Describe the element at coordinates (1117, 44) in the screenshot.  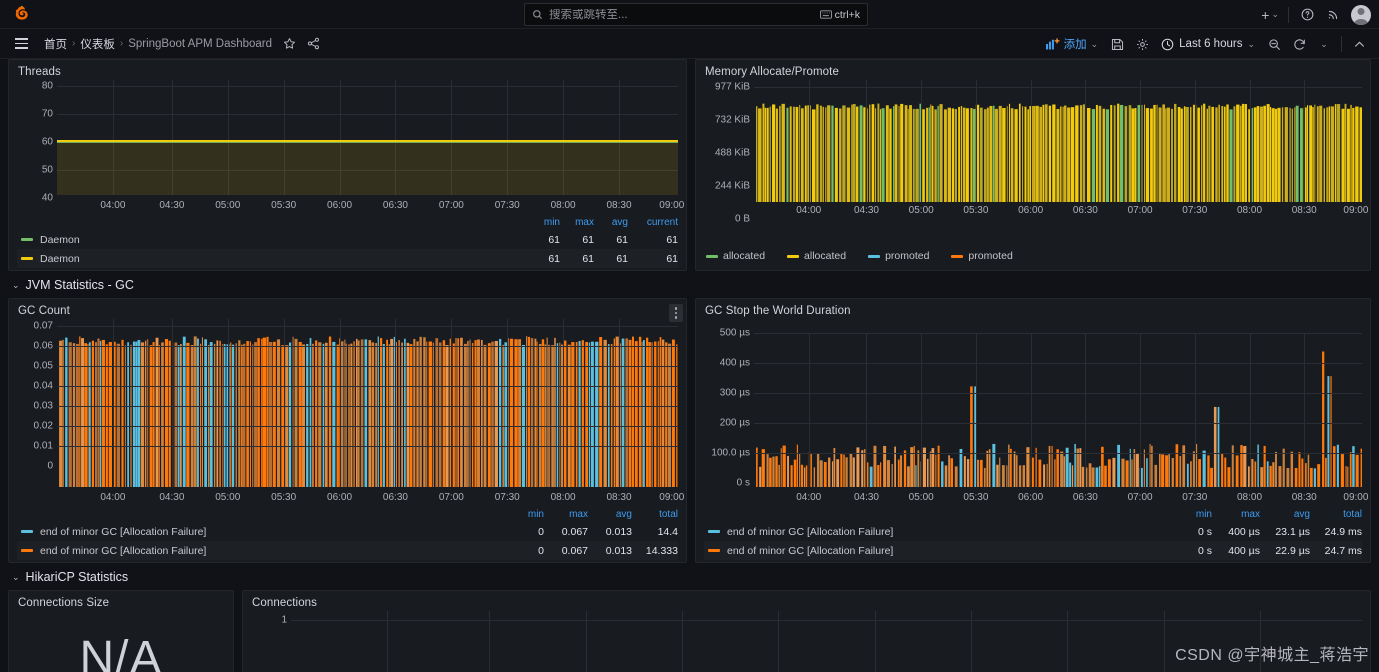
I see `save-dashboard-button` at that location.